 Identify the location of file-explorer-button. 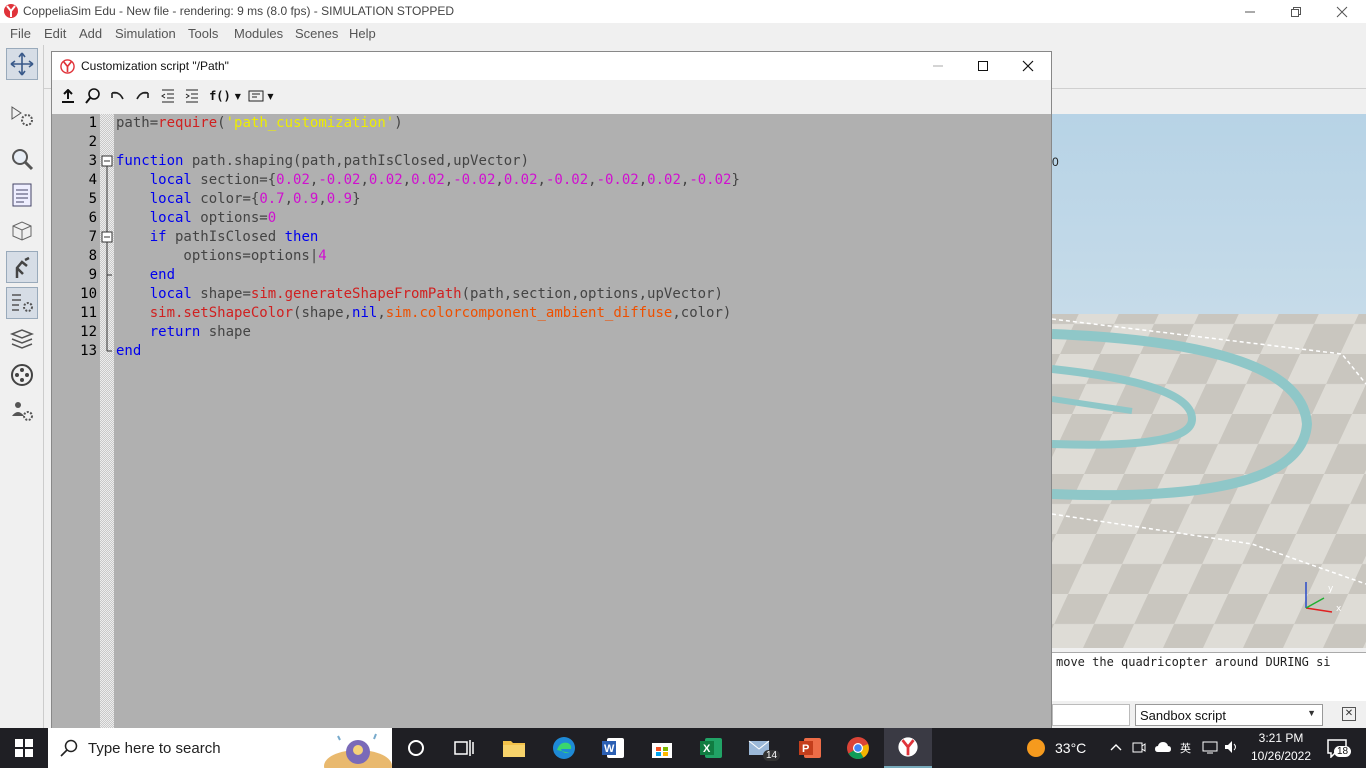
(514, 748).